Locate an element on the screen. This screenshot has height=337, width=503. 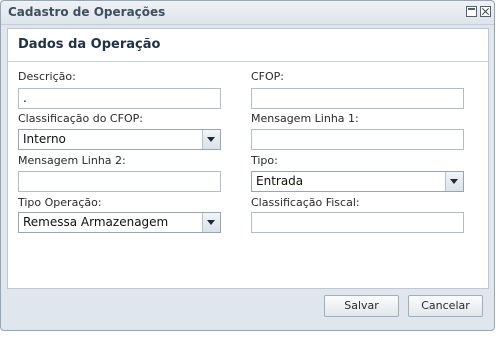
classificacao-cfop-label: Classificação do CFOP: is located at coordinates (80, 118).